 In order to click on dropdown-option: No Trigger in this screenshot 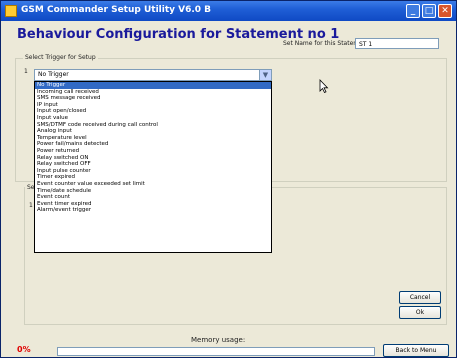, I will do `click(153, 85)`.